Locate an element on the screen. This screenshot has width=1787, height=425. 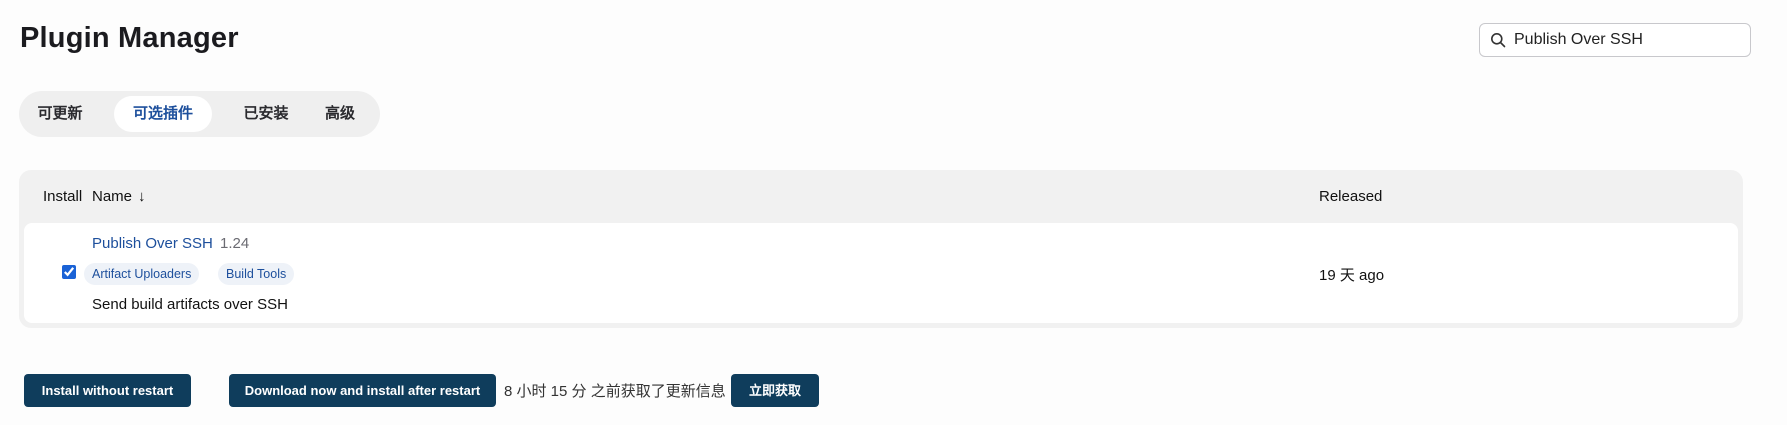
sort-down-icon: ↓ is located at coordinates (142, 196).